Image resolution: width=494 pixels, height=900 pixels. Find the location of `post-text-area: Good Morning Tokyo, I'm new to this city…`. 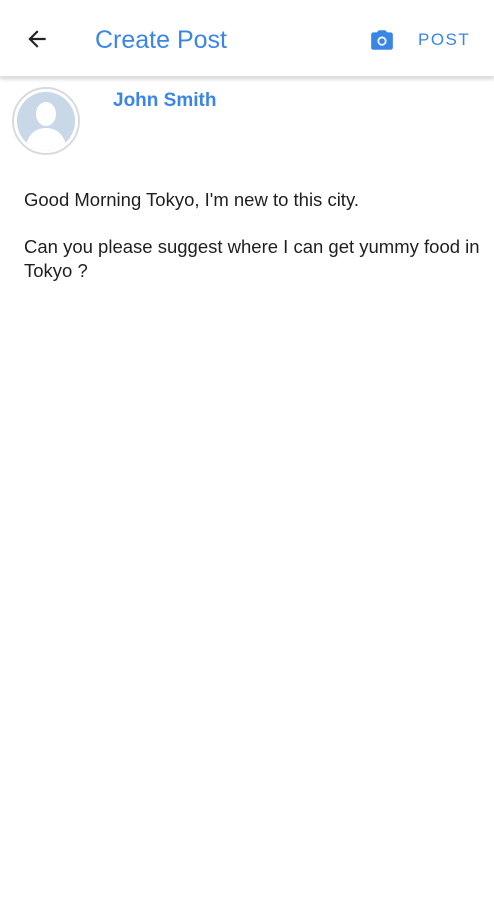

post-text-area: Good Morning Tokyo, I'm new to this city… is located at coordinates (252, 235).